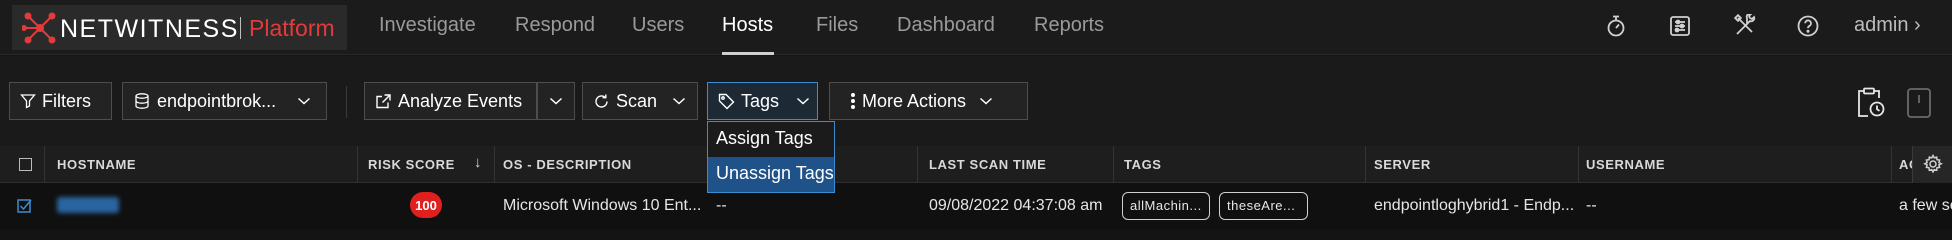 The height and width of the screenshot is (240, 1952). What do you see at coordinates (411, 164) in the screenshot?
I see `column-risk-score: RISK SCORE` at bounding box center [411, 164].